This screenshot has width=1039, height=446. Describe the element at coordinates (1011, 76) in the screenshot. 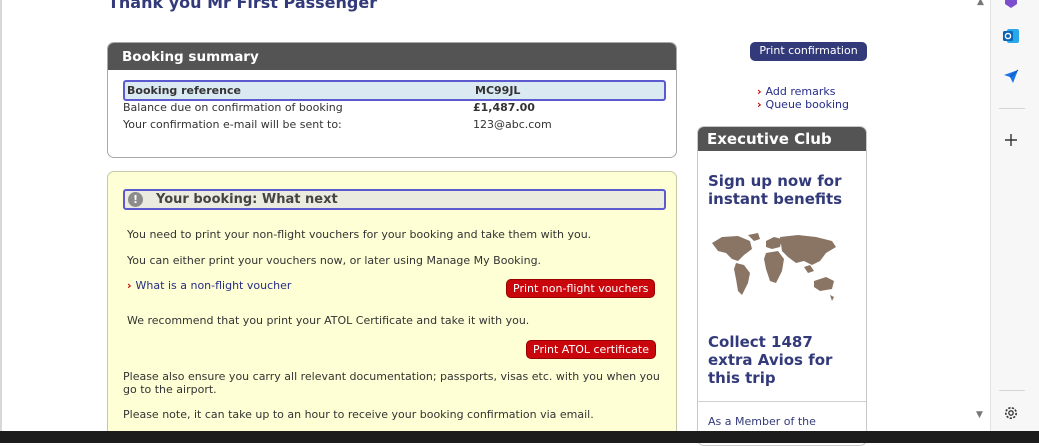

I see `send-icon` at that location.